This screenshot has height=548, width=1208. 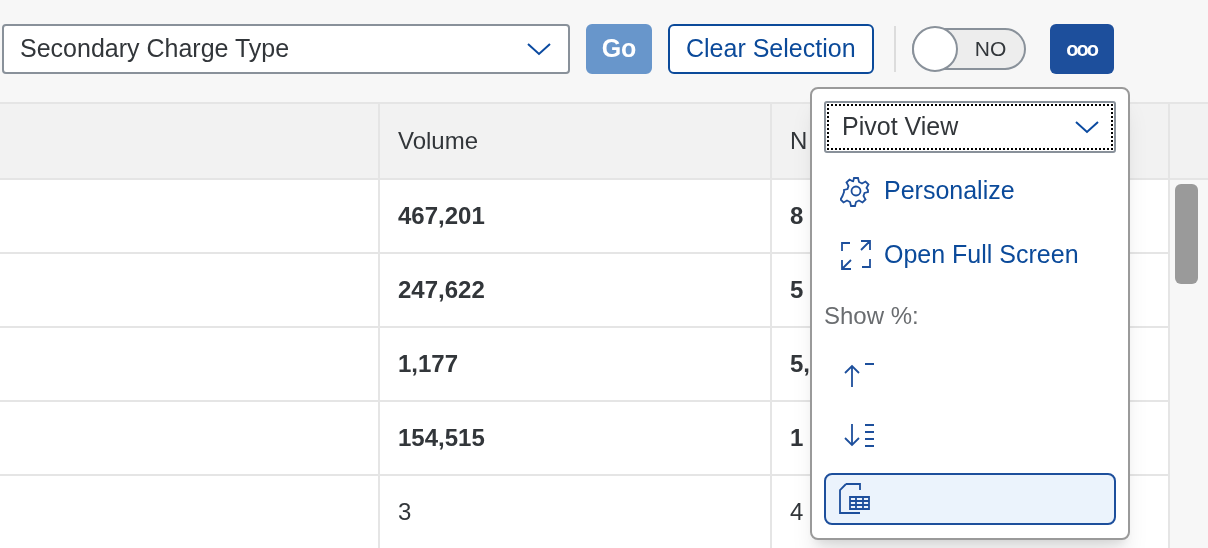 I want to click on settings-icon, so click(x=856, y=191).